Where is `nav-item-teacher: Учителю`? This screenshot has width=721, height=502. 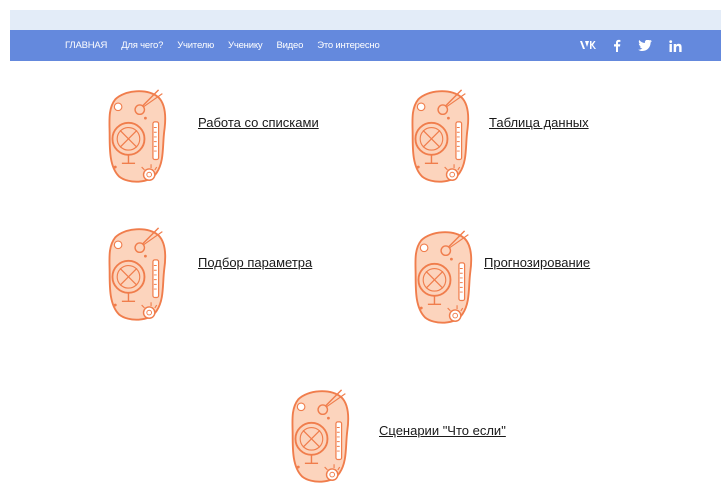 nav-item-teacher: Учителю is located at coordinates (195, 45).